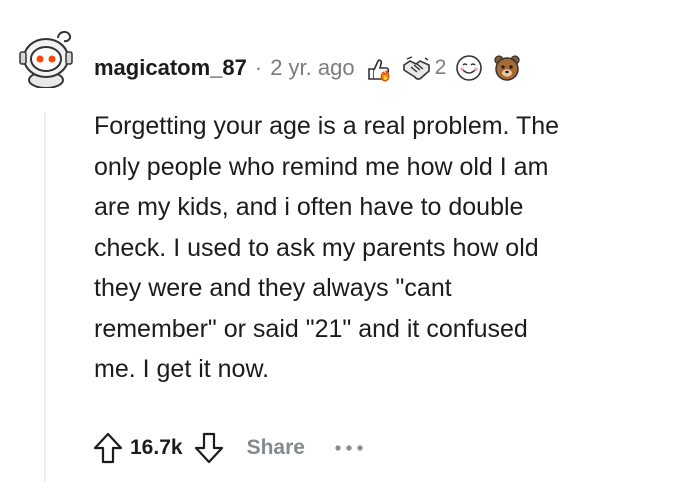 The height and width of the screenshot is (491, 700). Describe the element at coordinates (156, 447) in the screenshot. I see `vote-score: 16.7k` at that location.